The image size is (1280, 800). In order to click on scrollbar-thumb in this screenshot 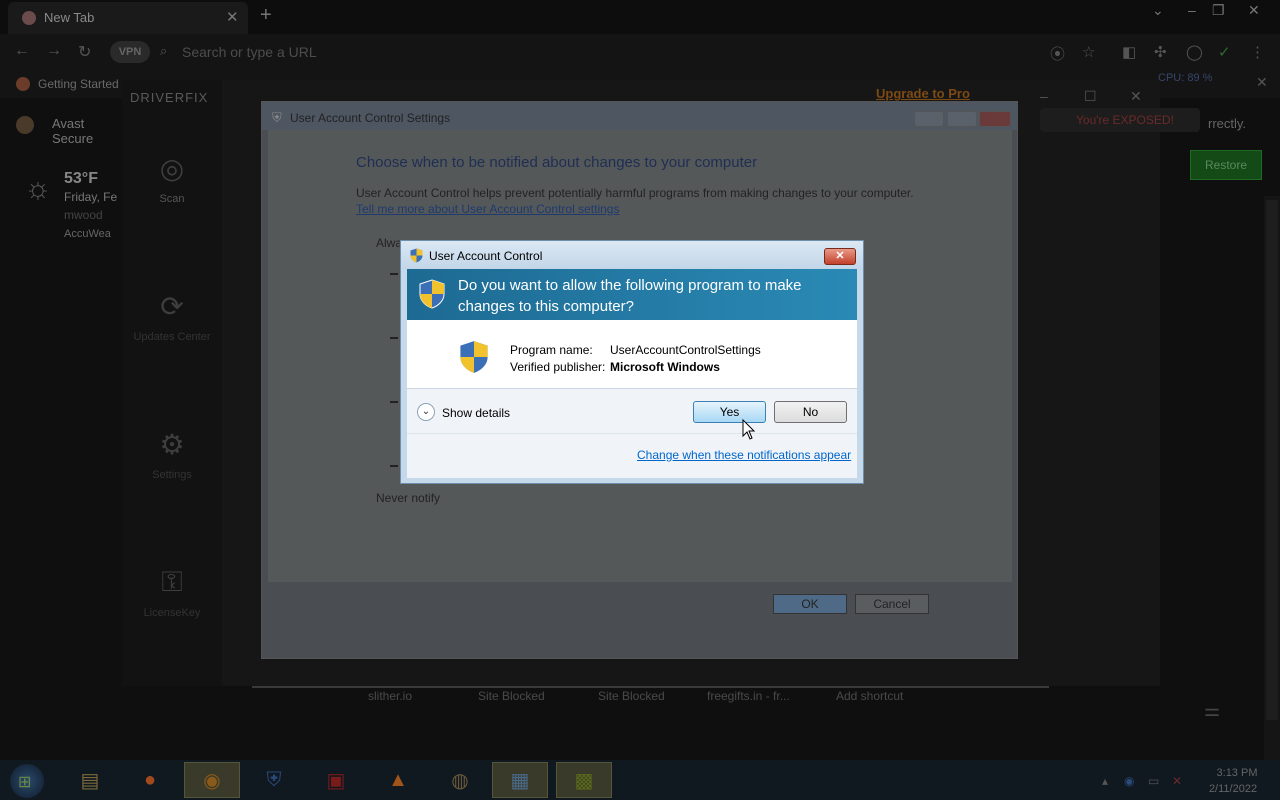, I will do `click(1272, 460)`.